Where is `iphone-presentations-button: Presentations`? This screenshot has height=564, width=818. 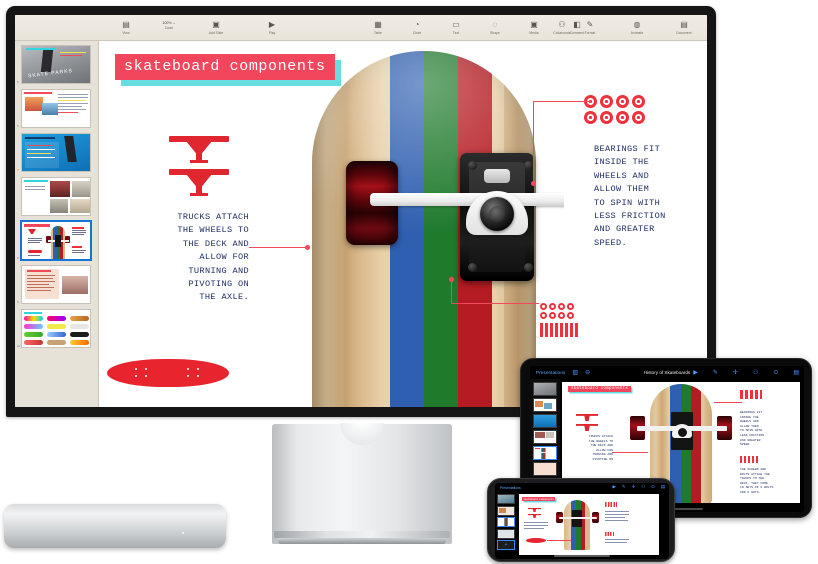 iphone-presentations-button: Presentations is located at coordinates (510, 488).